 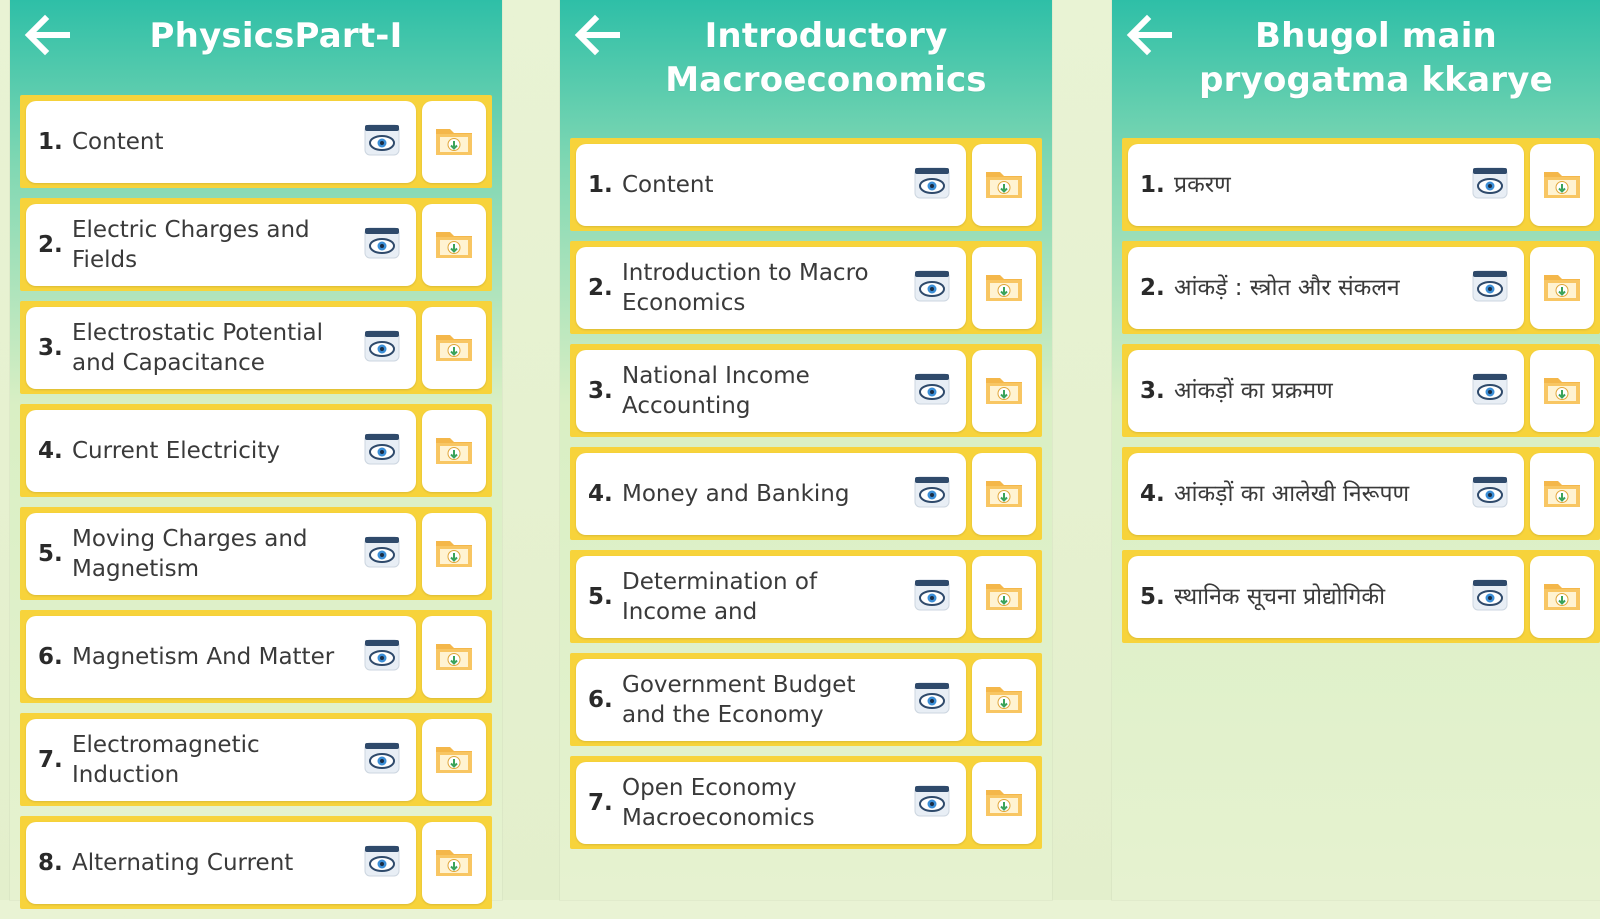 I want to click on chapter-number: 7., so click(x=600, y=802).